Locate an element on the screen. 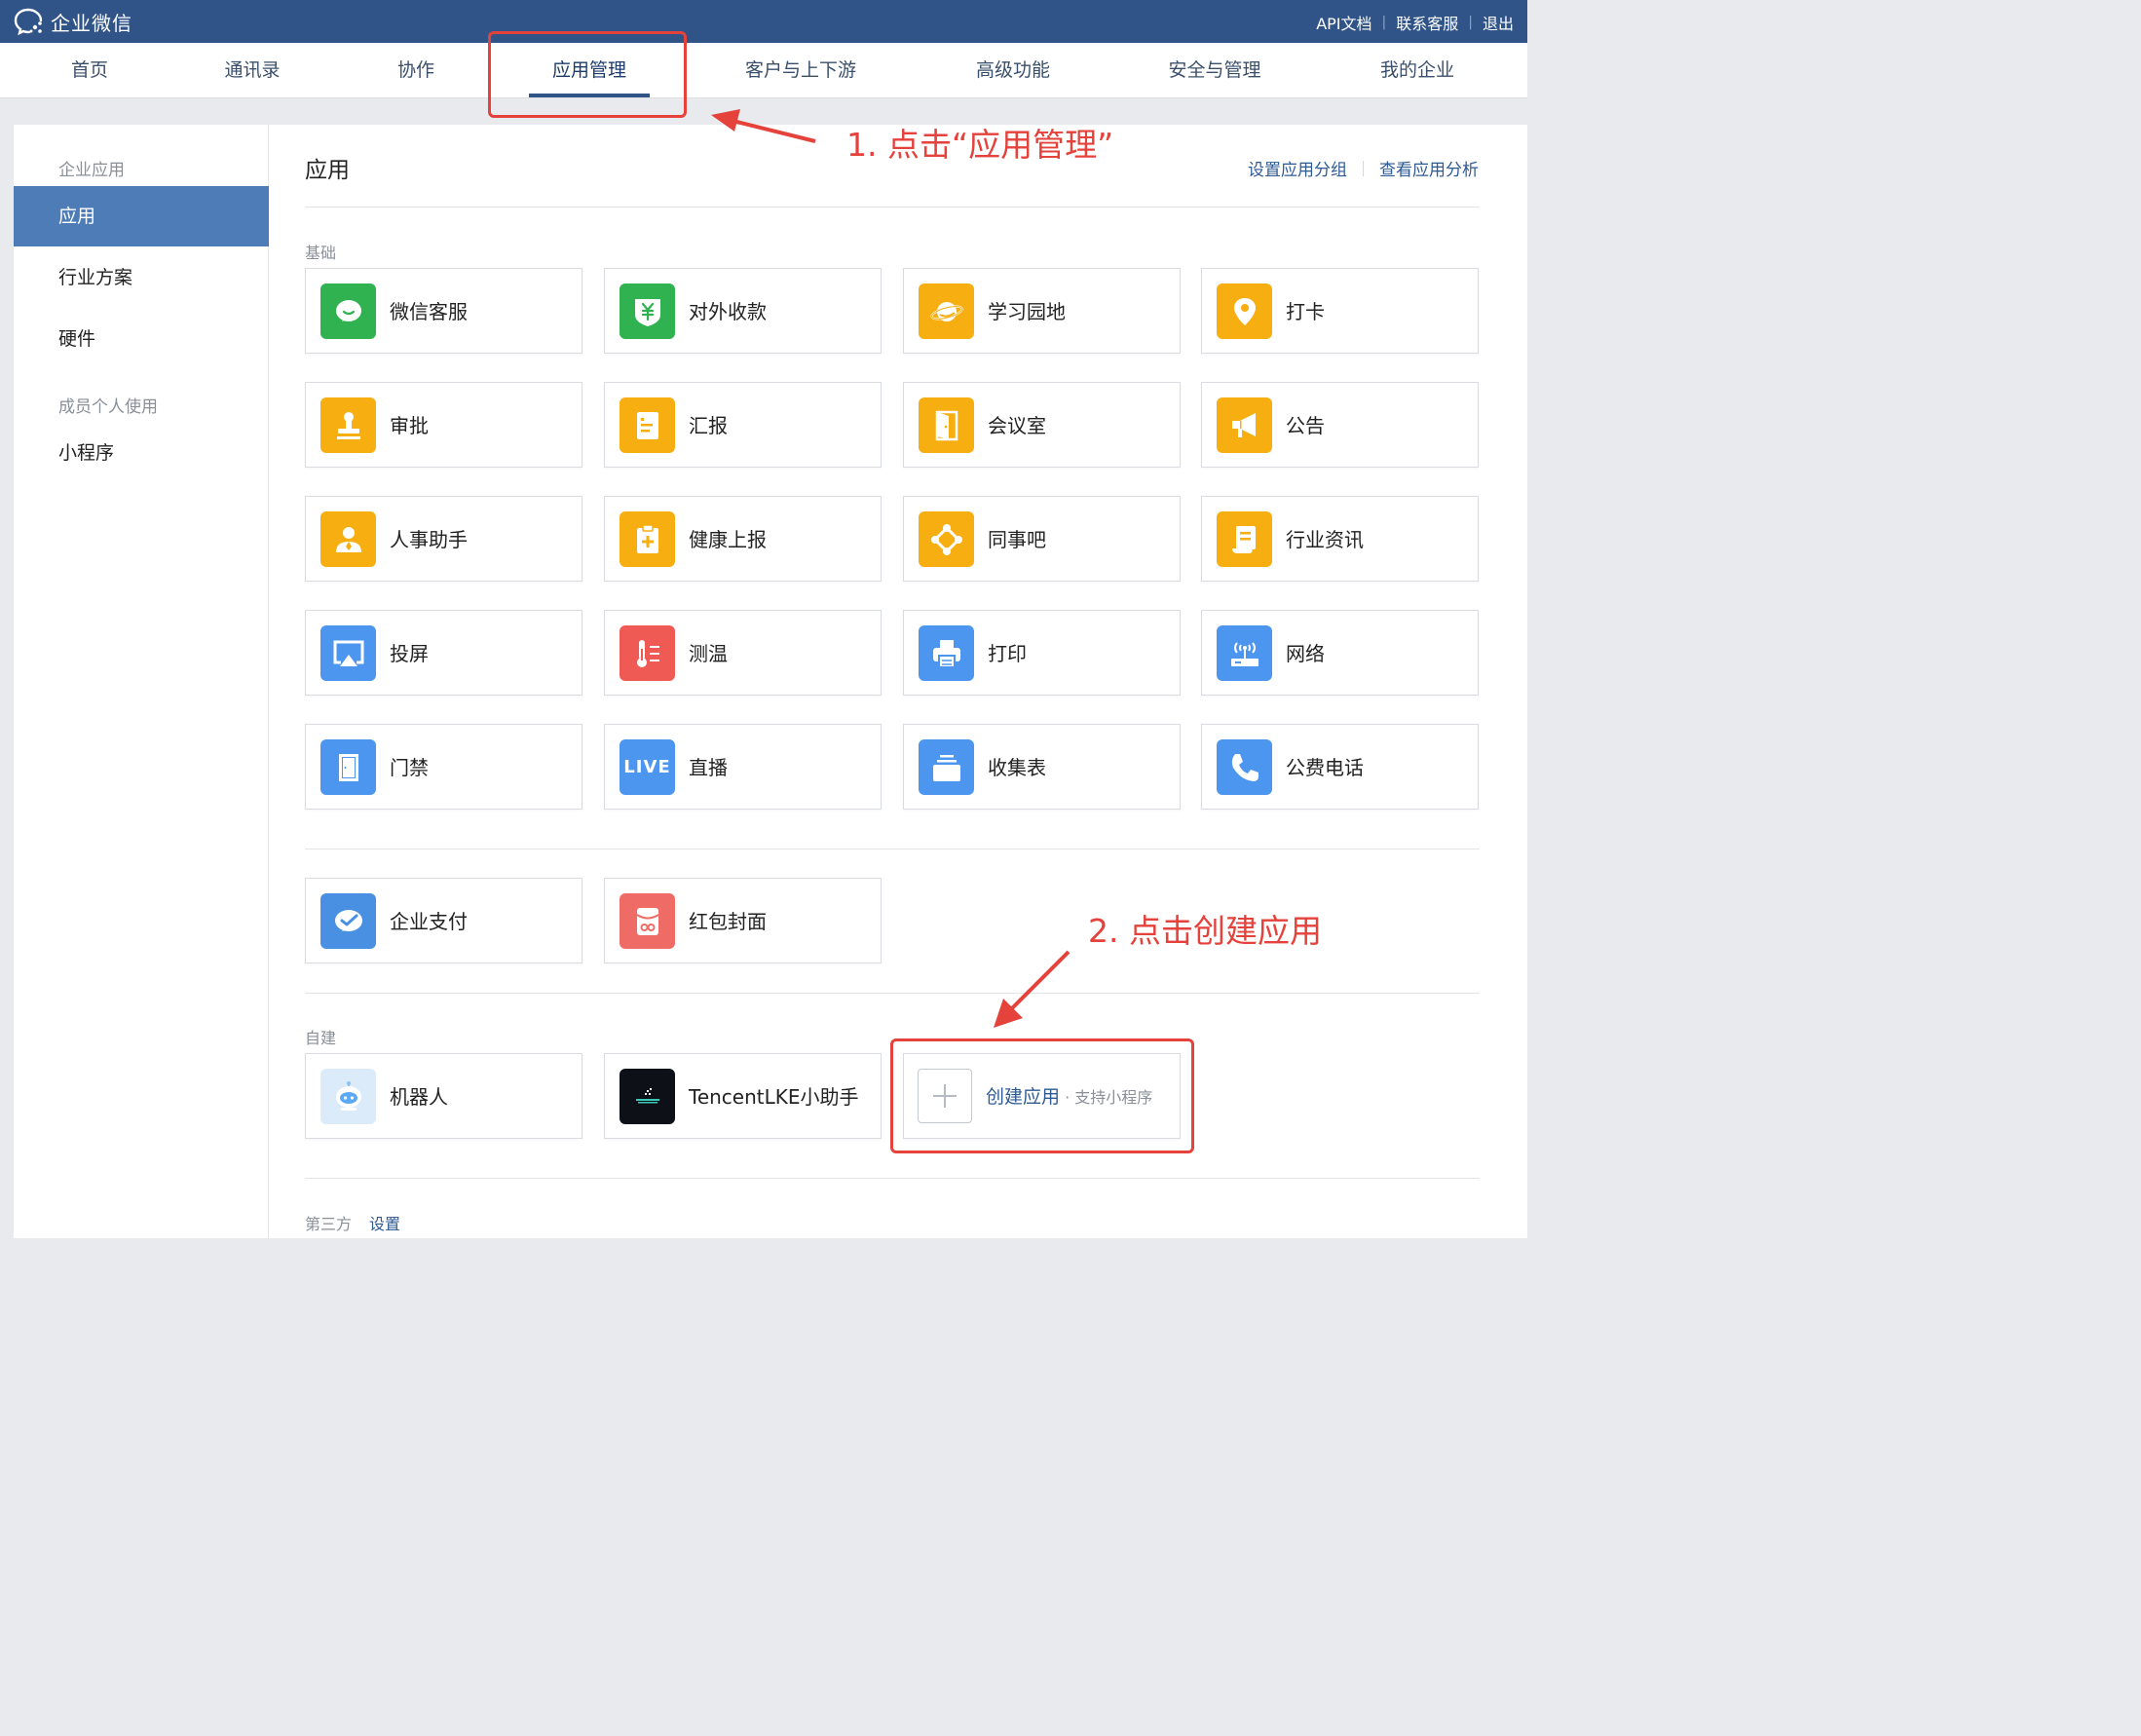 The height and width of the screenshot is (1736, 2141). annotation-step2: 2. 点击创建应用 is located at coordinates (1205, 931).